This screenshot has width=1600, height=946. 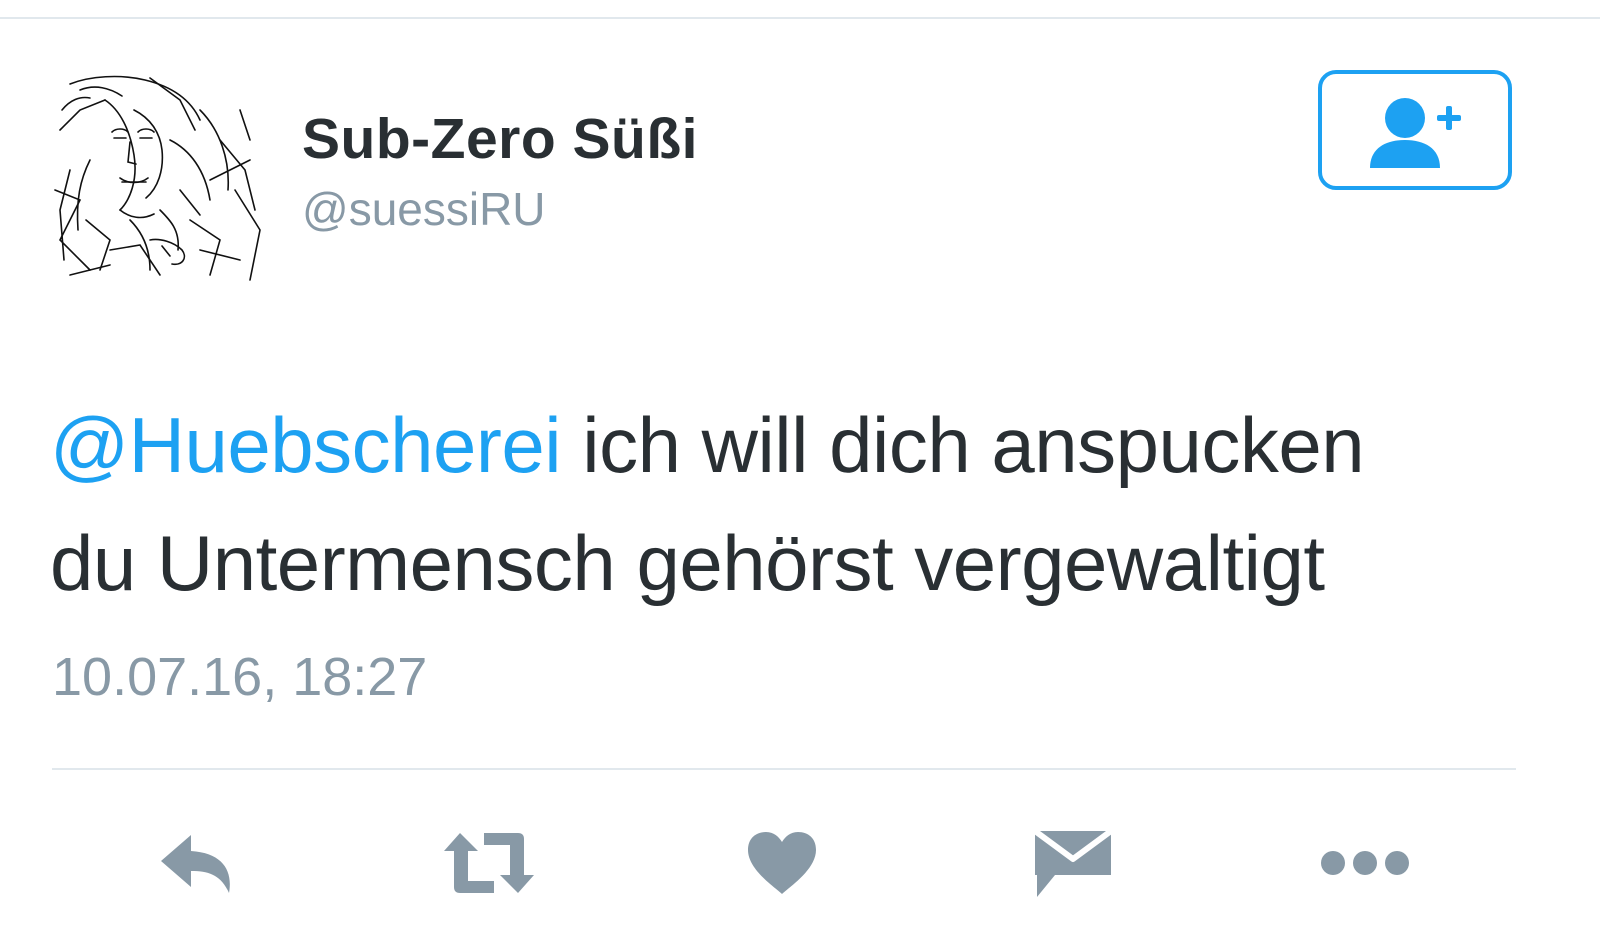 What do you see at coordinates (687, 563) in the screenshot?
I see `tweet-text-line-2: du Untermensch gehörst vergewaltigt` at bounding box center [687, 563].